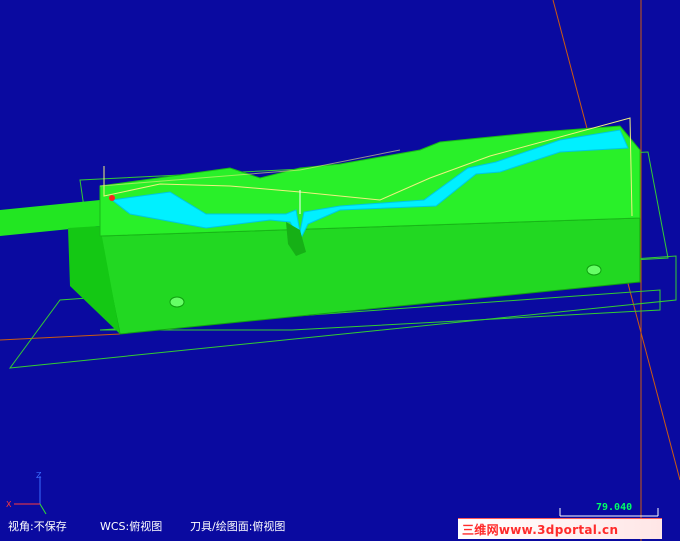 This screenshot has width=680, height=541. What do you see at coordinates (43, 509) in the screenshot?
I see `triad-y-axis` at bounding box center [43, 509].